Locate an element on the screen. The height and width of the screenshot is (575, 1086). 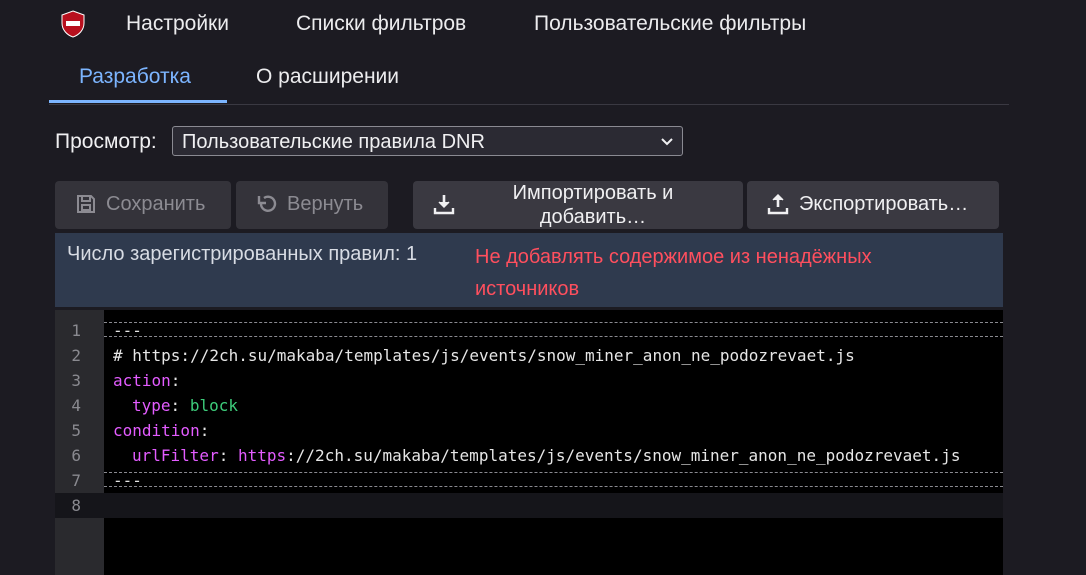
tab-settings: Настройки is located at coordinates (177, 24).